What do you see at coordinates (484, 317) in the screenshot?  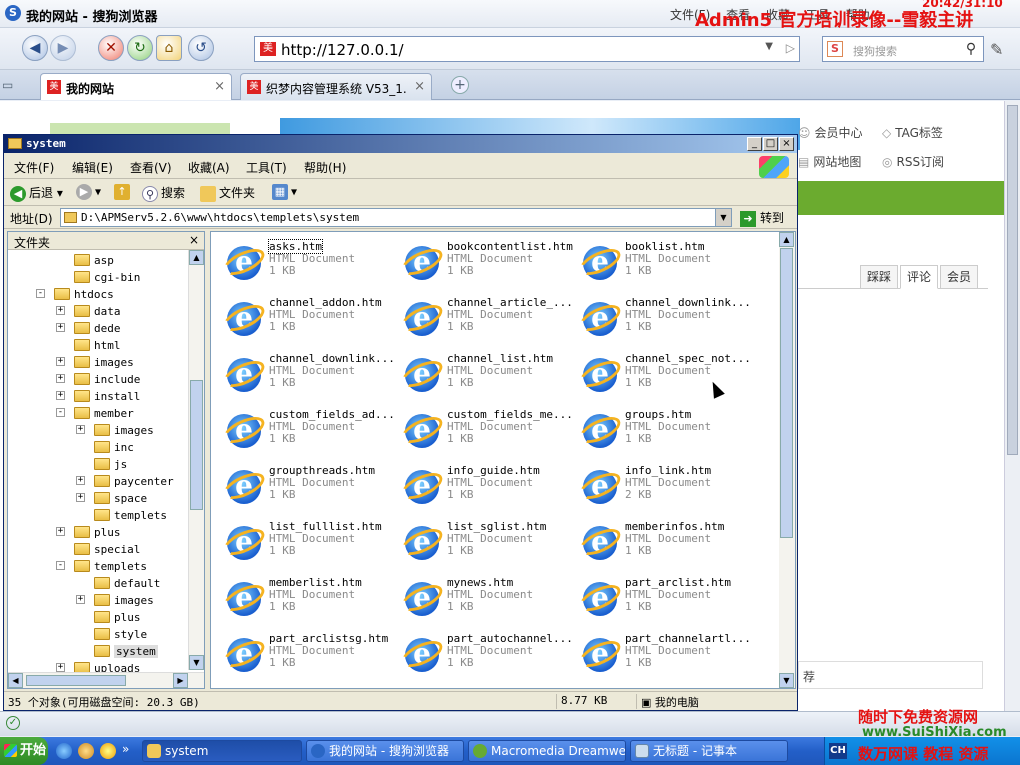 I see `file-item: e channel_article_... HTML Document 1 KB` at bounding box center [484, 317].